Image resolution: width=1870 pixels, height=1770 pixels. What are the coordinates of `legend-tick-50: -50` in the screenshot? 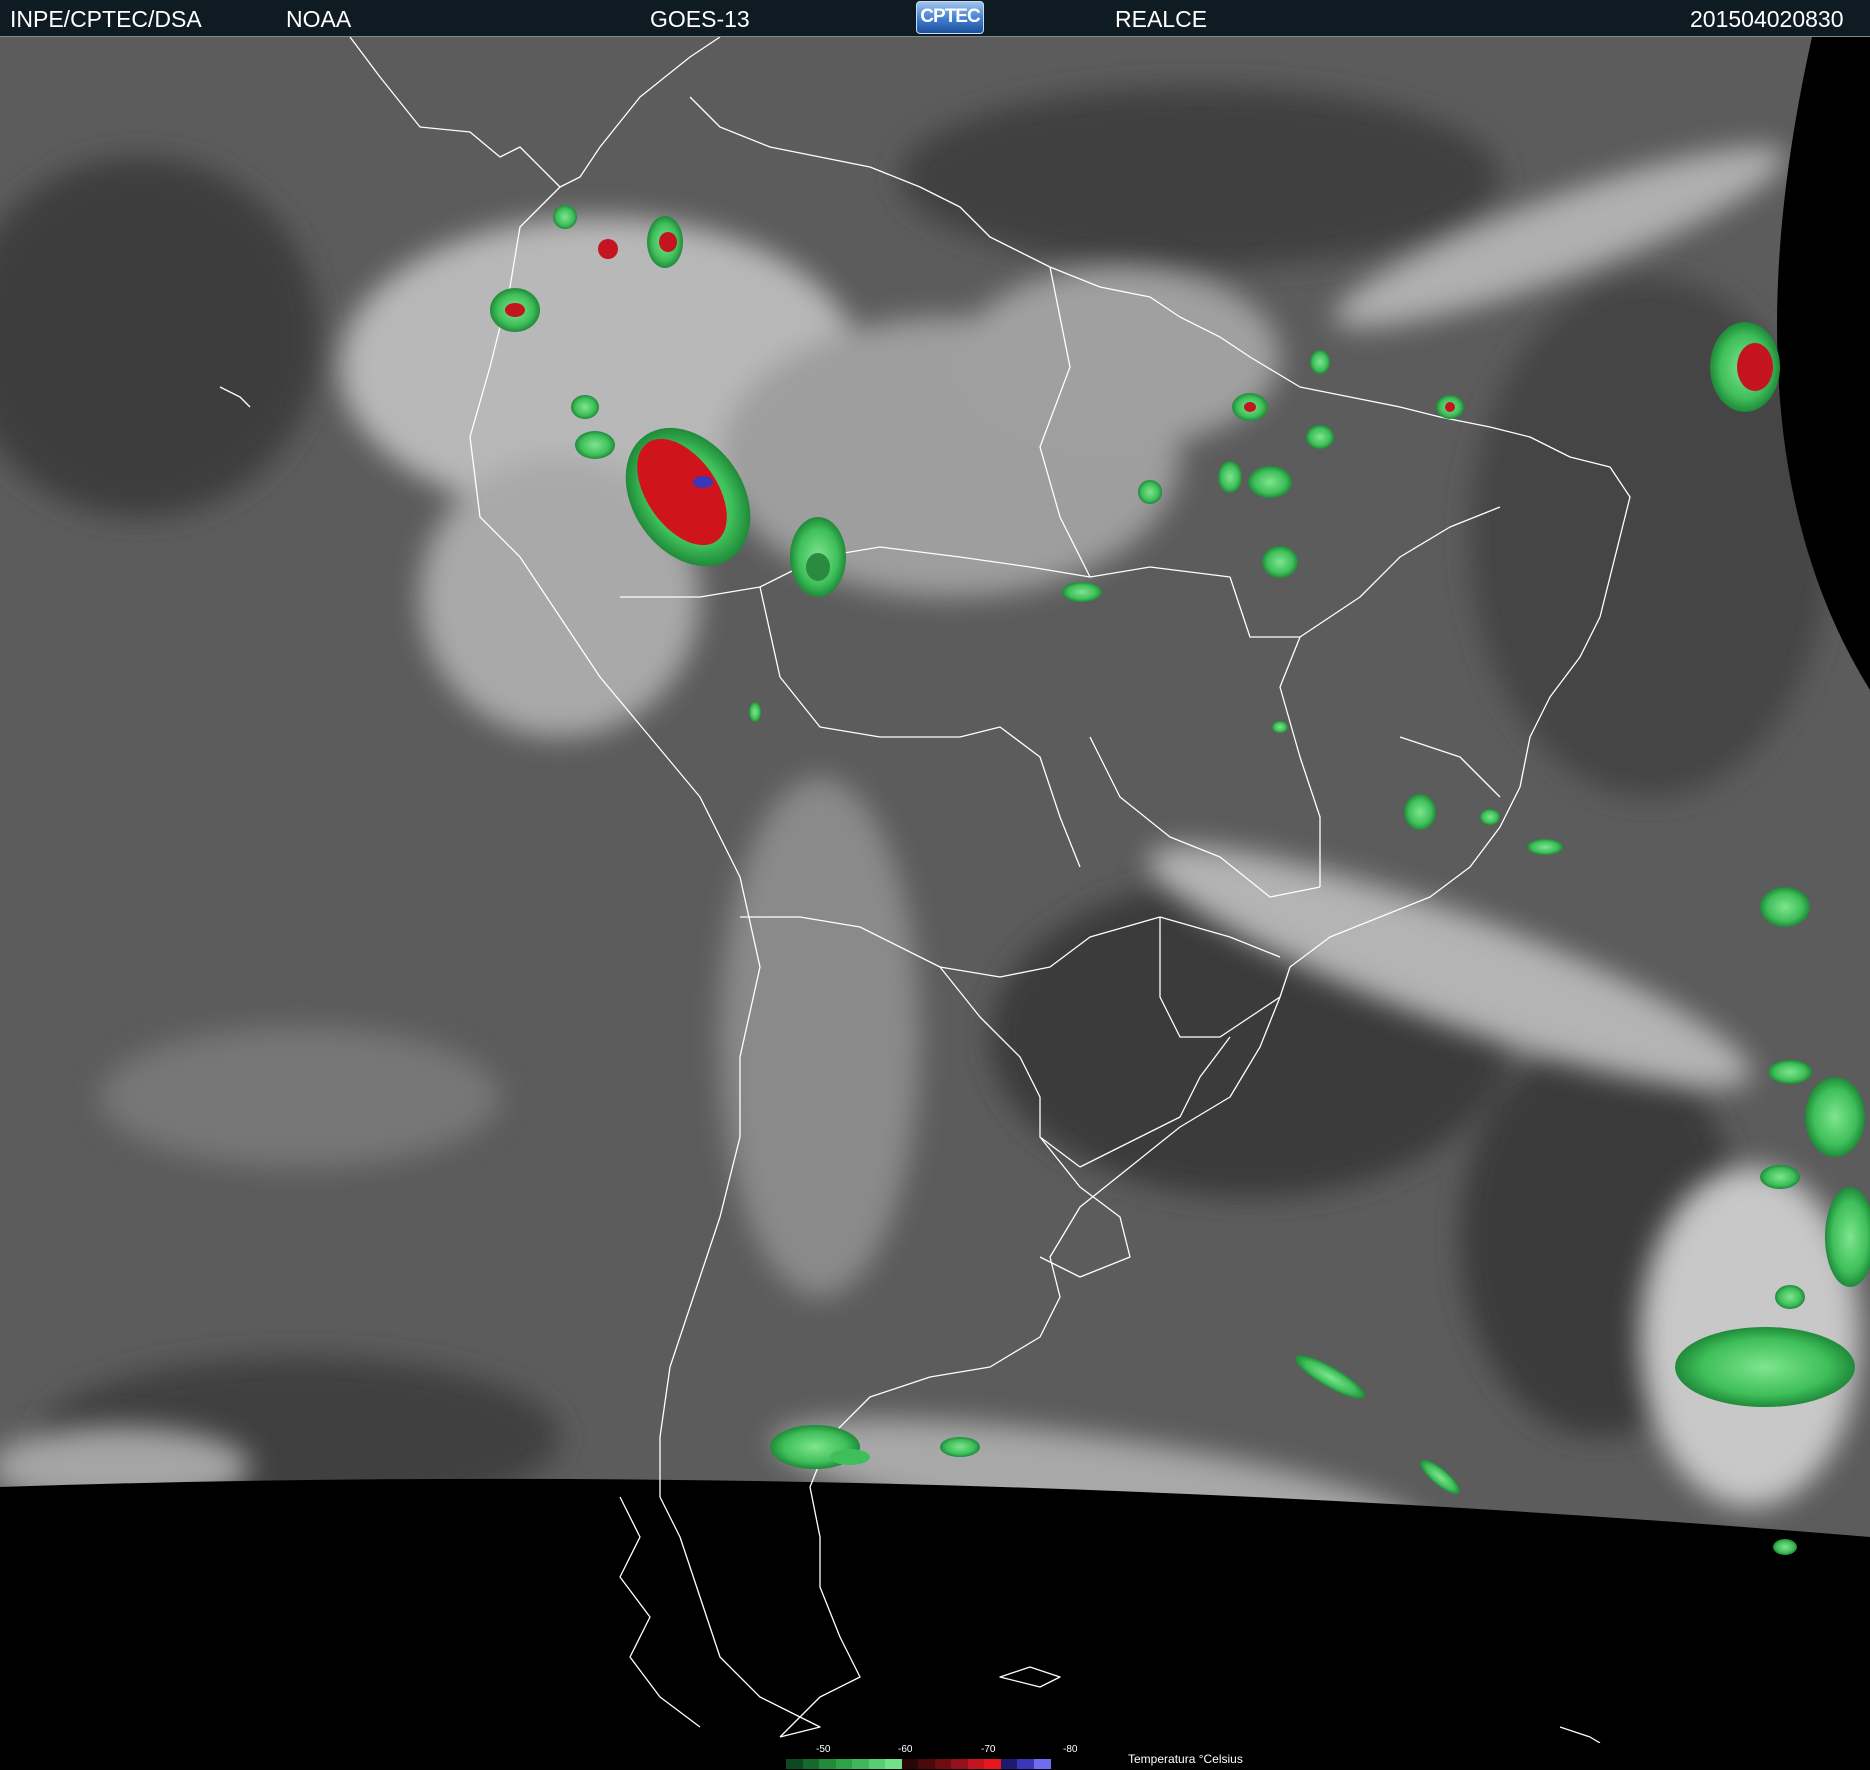 It's located at (823, 1749).